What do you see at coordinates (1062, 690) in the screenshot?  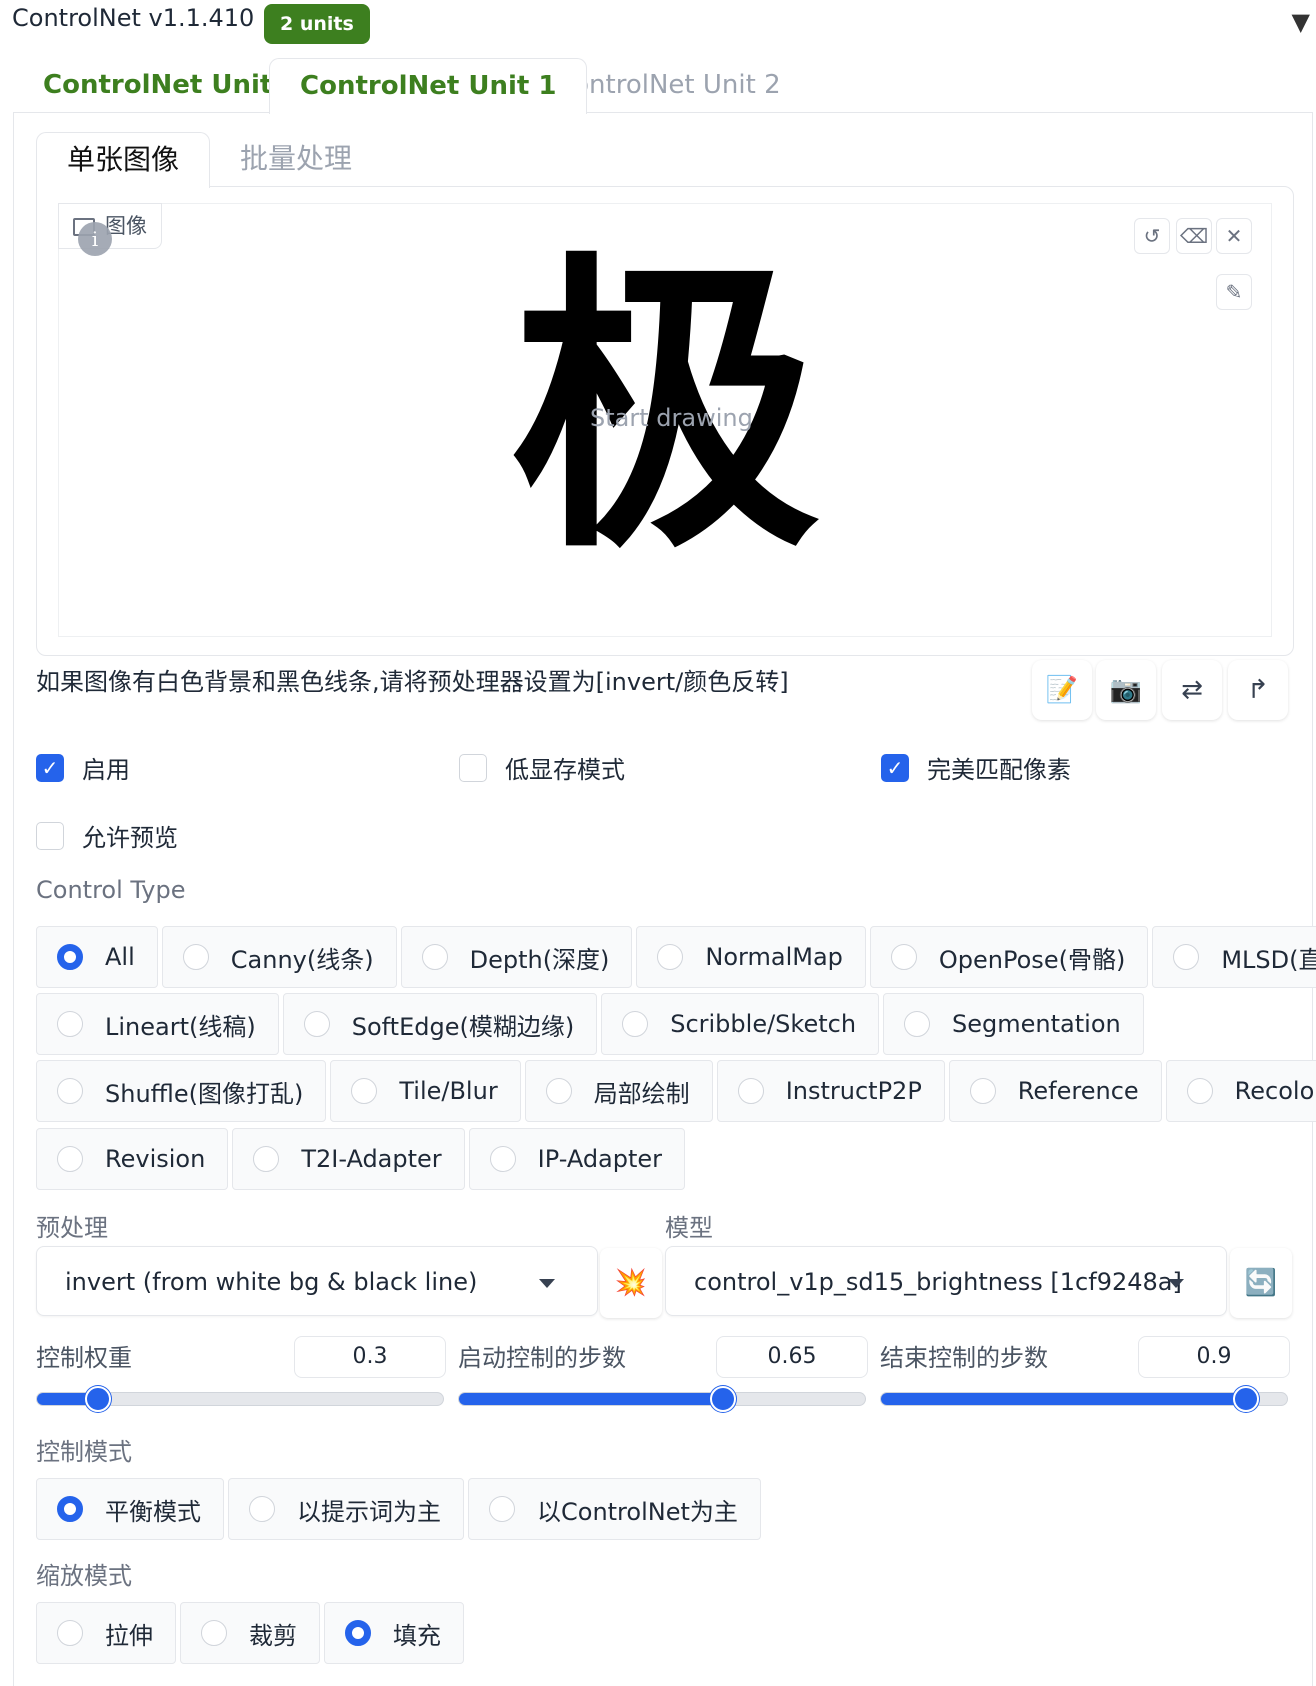 I see `edit-icon: 📝` at bounding box center [1062, 690].